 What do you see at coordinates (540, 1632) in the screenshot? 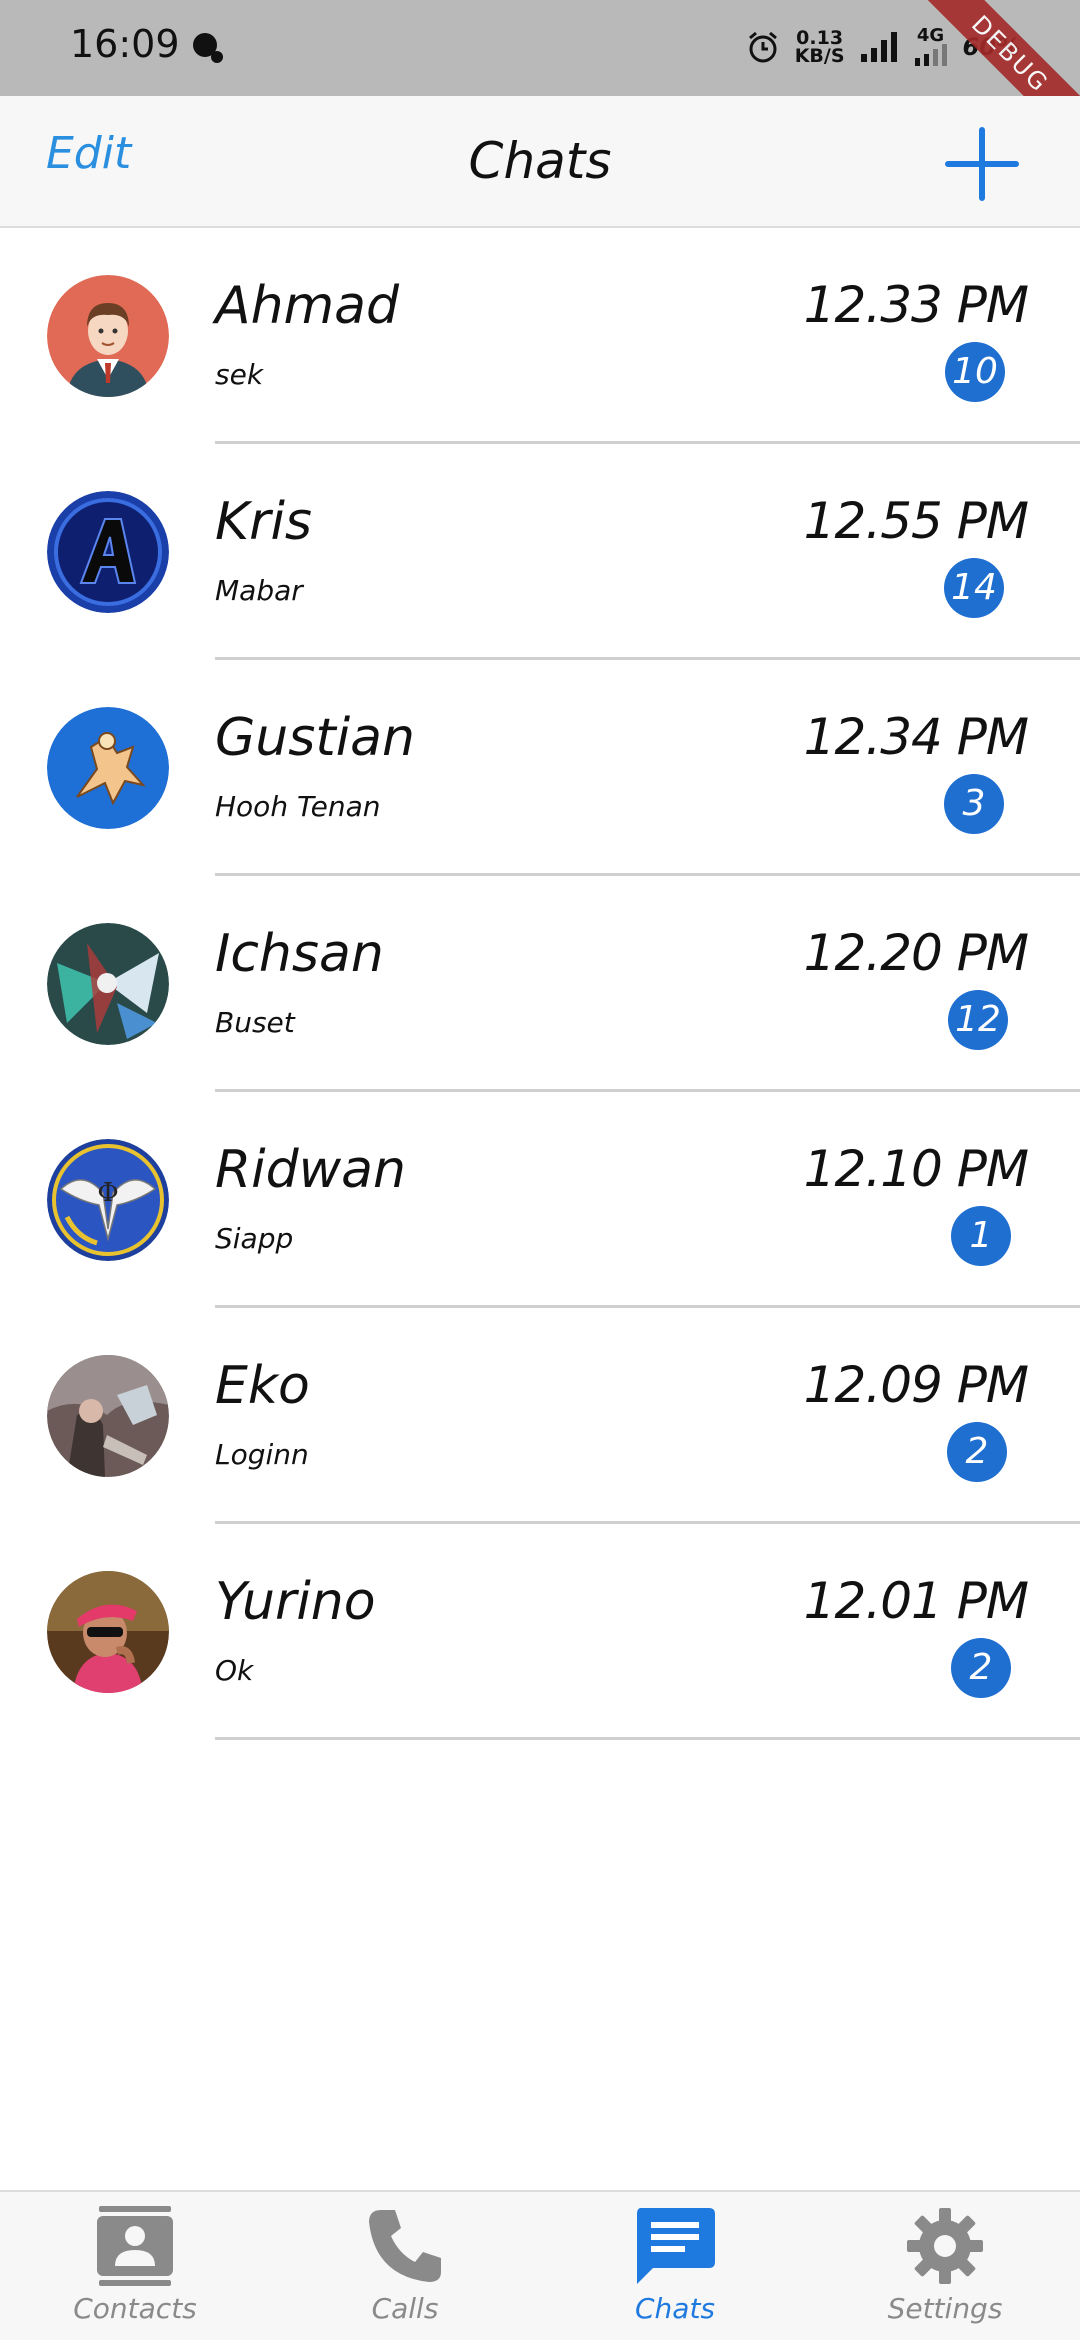
I see `chat-item-yurino: Yurino Ok 12.01 PM 2` at bounding box center [540, 1632].